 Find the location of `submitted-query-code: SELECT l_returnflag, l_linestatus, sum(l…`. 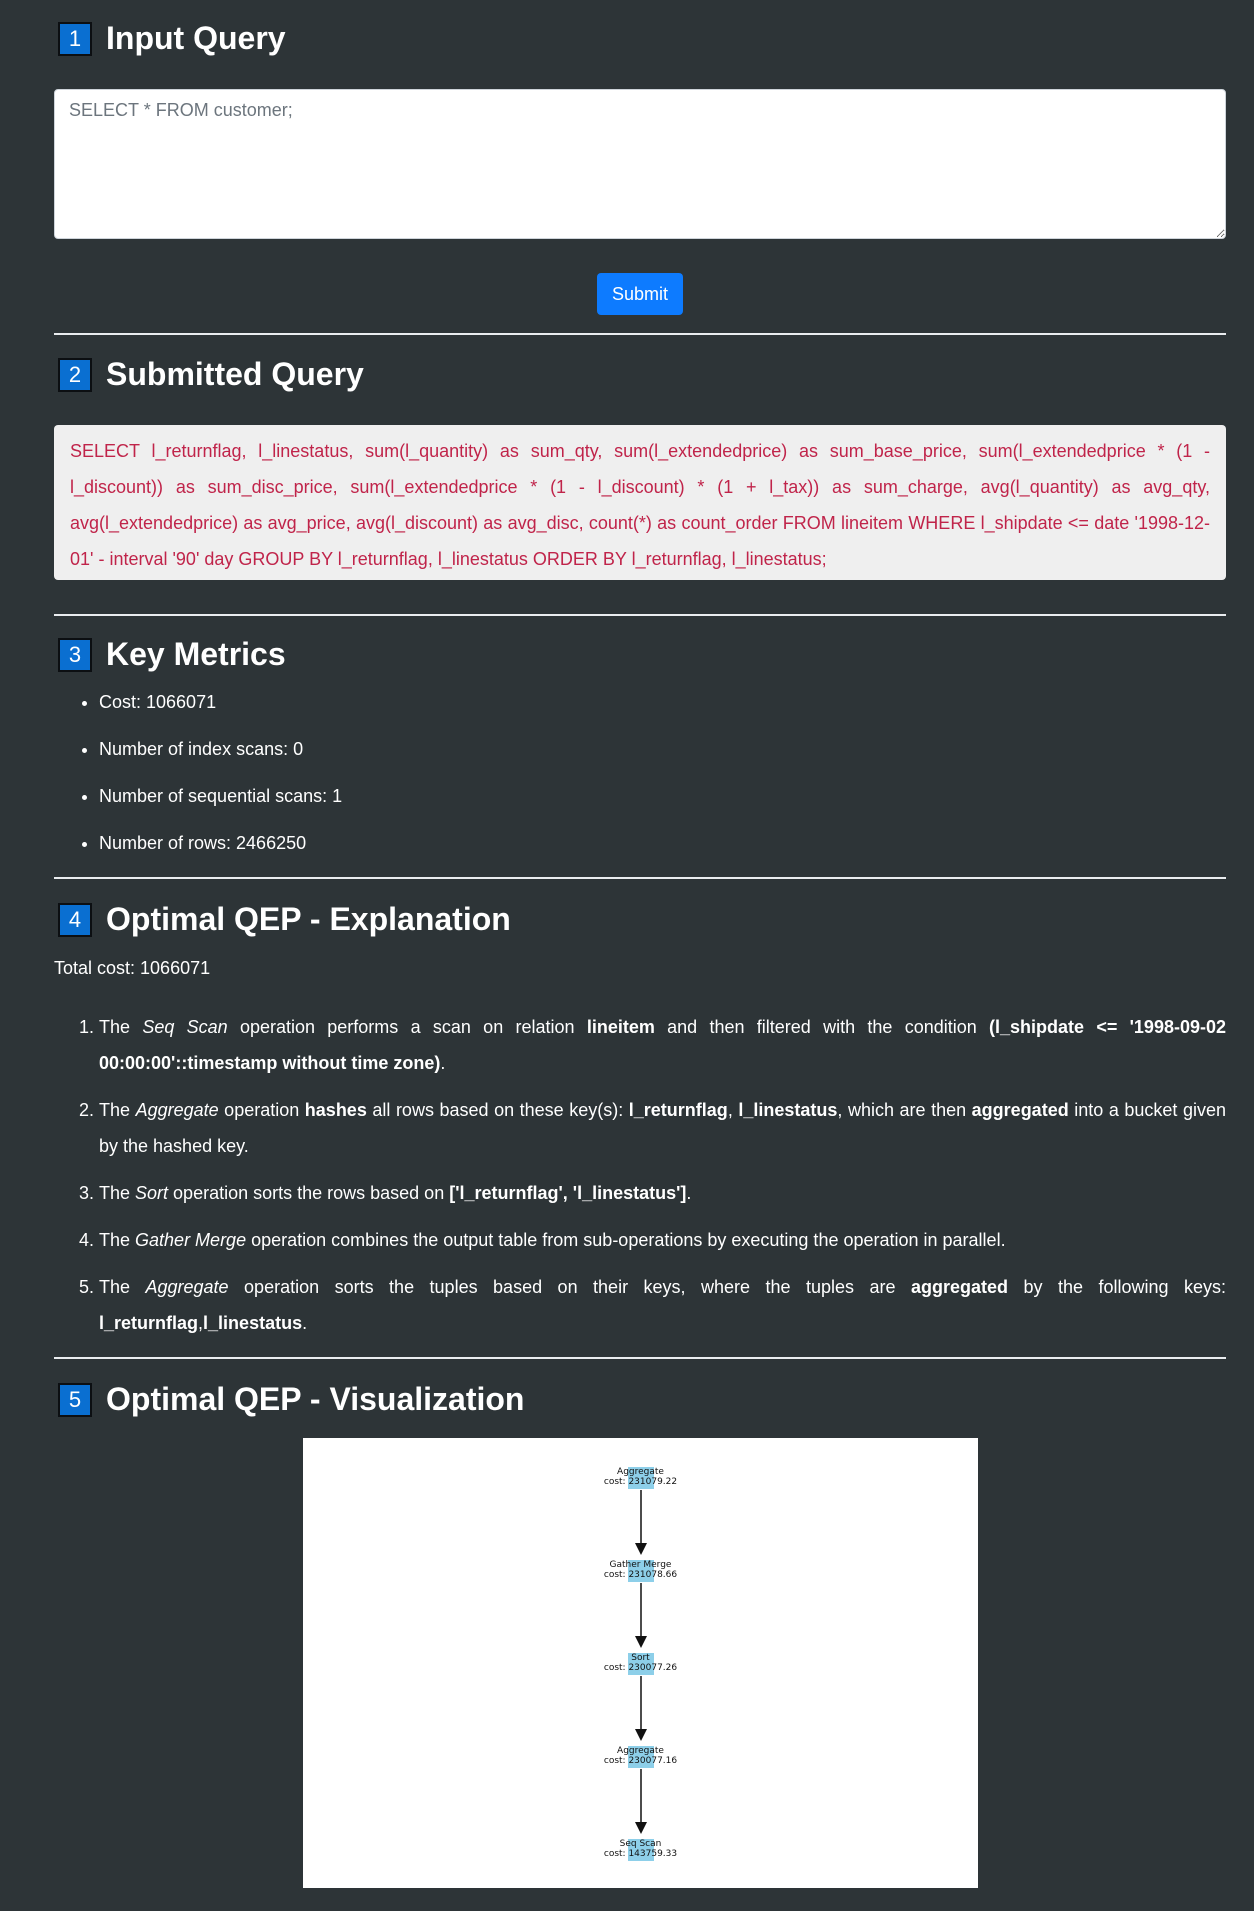

submitted-query-code: SELECT l_returnflag, l_linestatus, sum(l… is located at coordinates (640, 502).